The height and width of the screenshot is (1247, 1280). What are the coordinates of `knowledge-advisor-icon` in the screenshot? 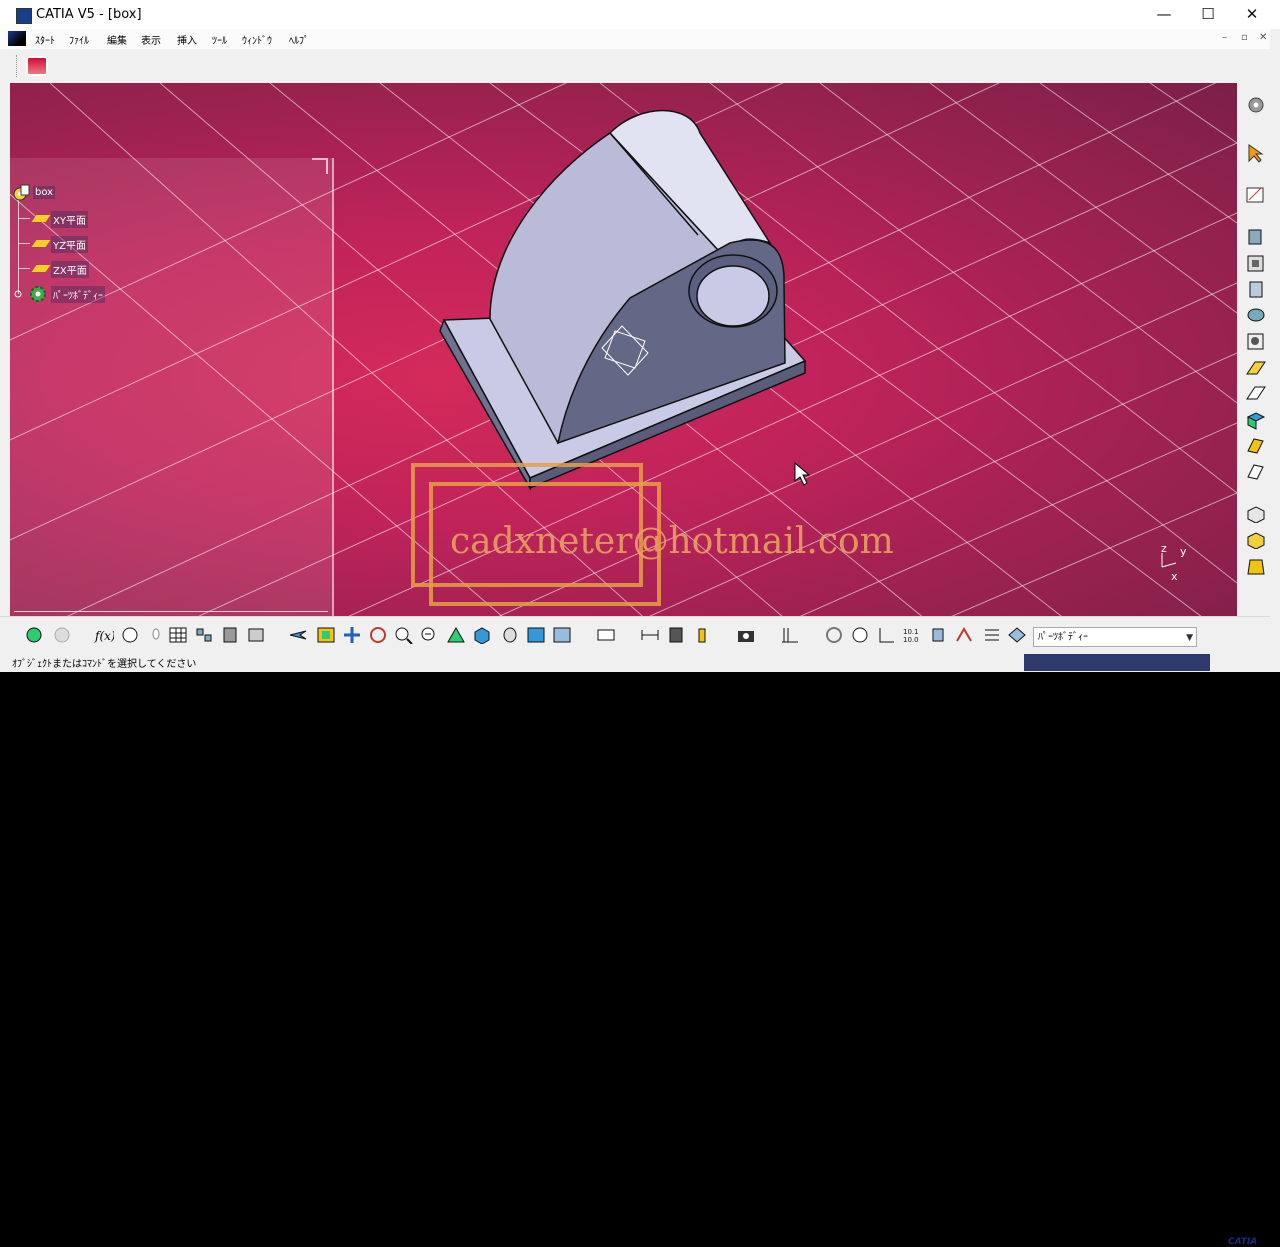 It's located at (130, 635).